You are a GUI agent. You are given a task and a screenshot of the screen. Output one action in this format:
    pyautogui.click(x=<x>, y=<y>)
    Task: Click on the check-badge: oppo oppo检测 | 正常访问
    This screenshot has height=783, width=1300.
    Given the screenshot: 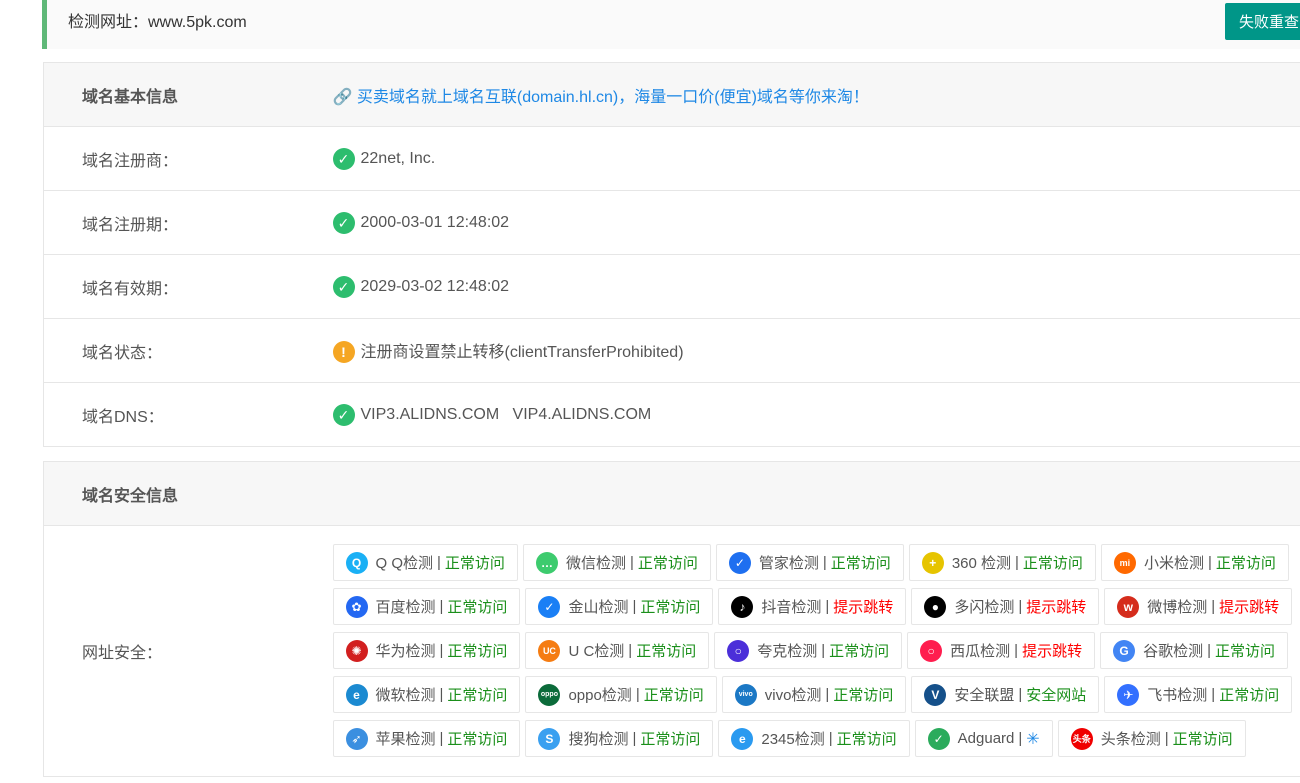 What is the action you would take?
    pyautogui.click(x=621, y=694)
    